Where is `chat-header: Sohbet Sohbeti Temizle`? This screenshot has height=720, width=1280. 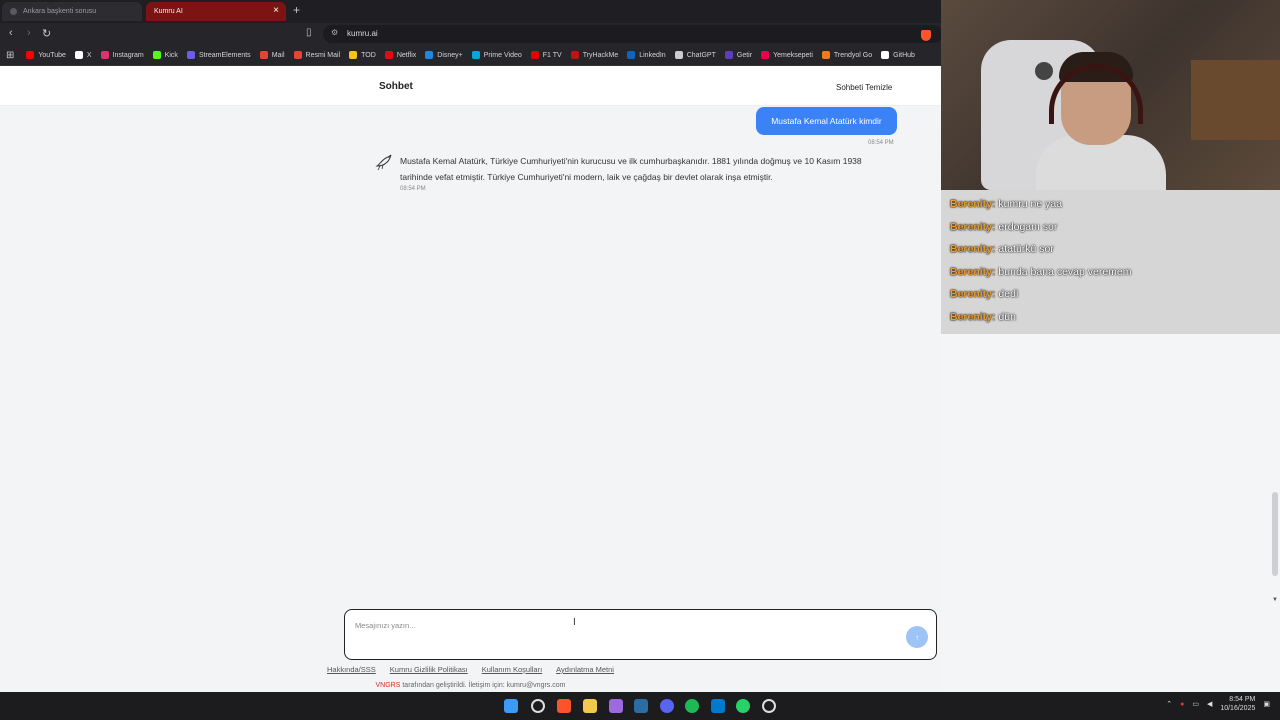 chat-header: Sohbet Sohbeti Temizle is located at coordinates (470, 86).